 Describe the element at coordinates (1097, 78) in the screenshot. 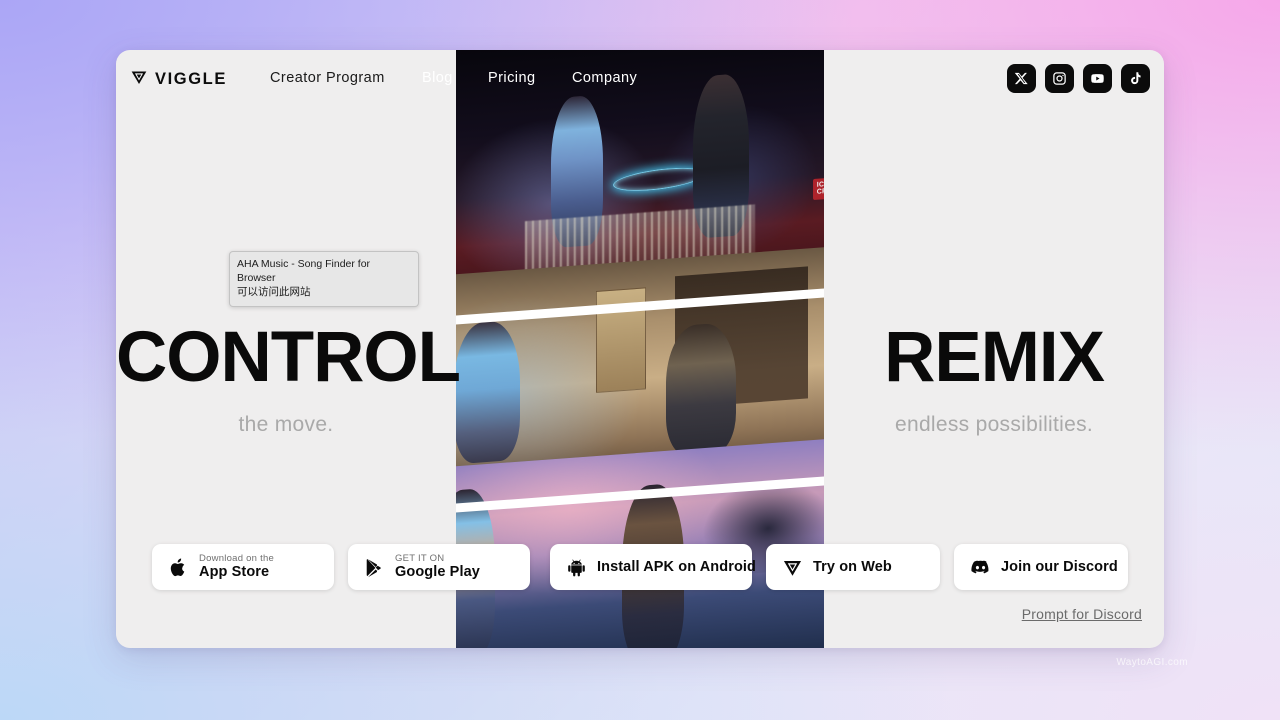

I see `youtube-icon` at that location.